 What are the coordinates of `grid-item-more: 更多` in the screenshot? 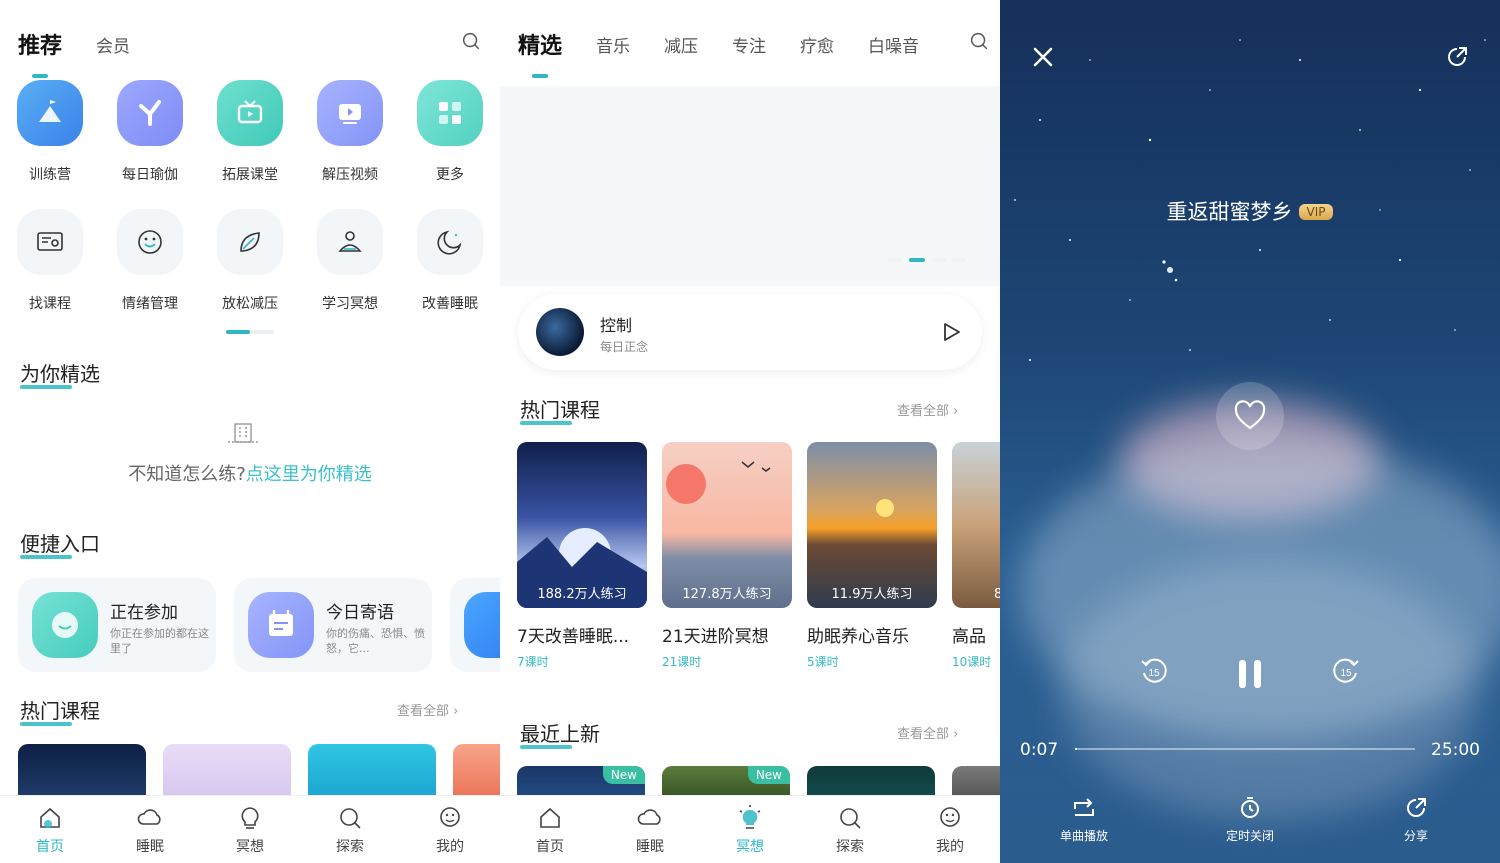 It's located at (450, 132).